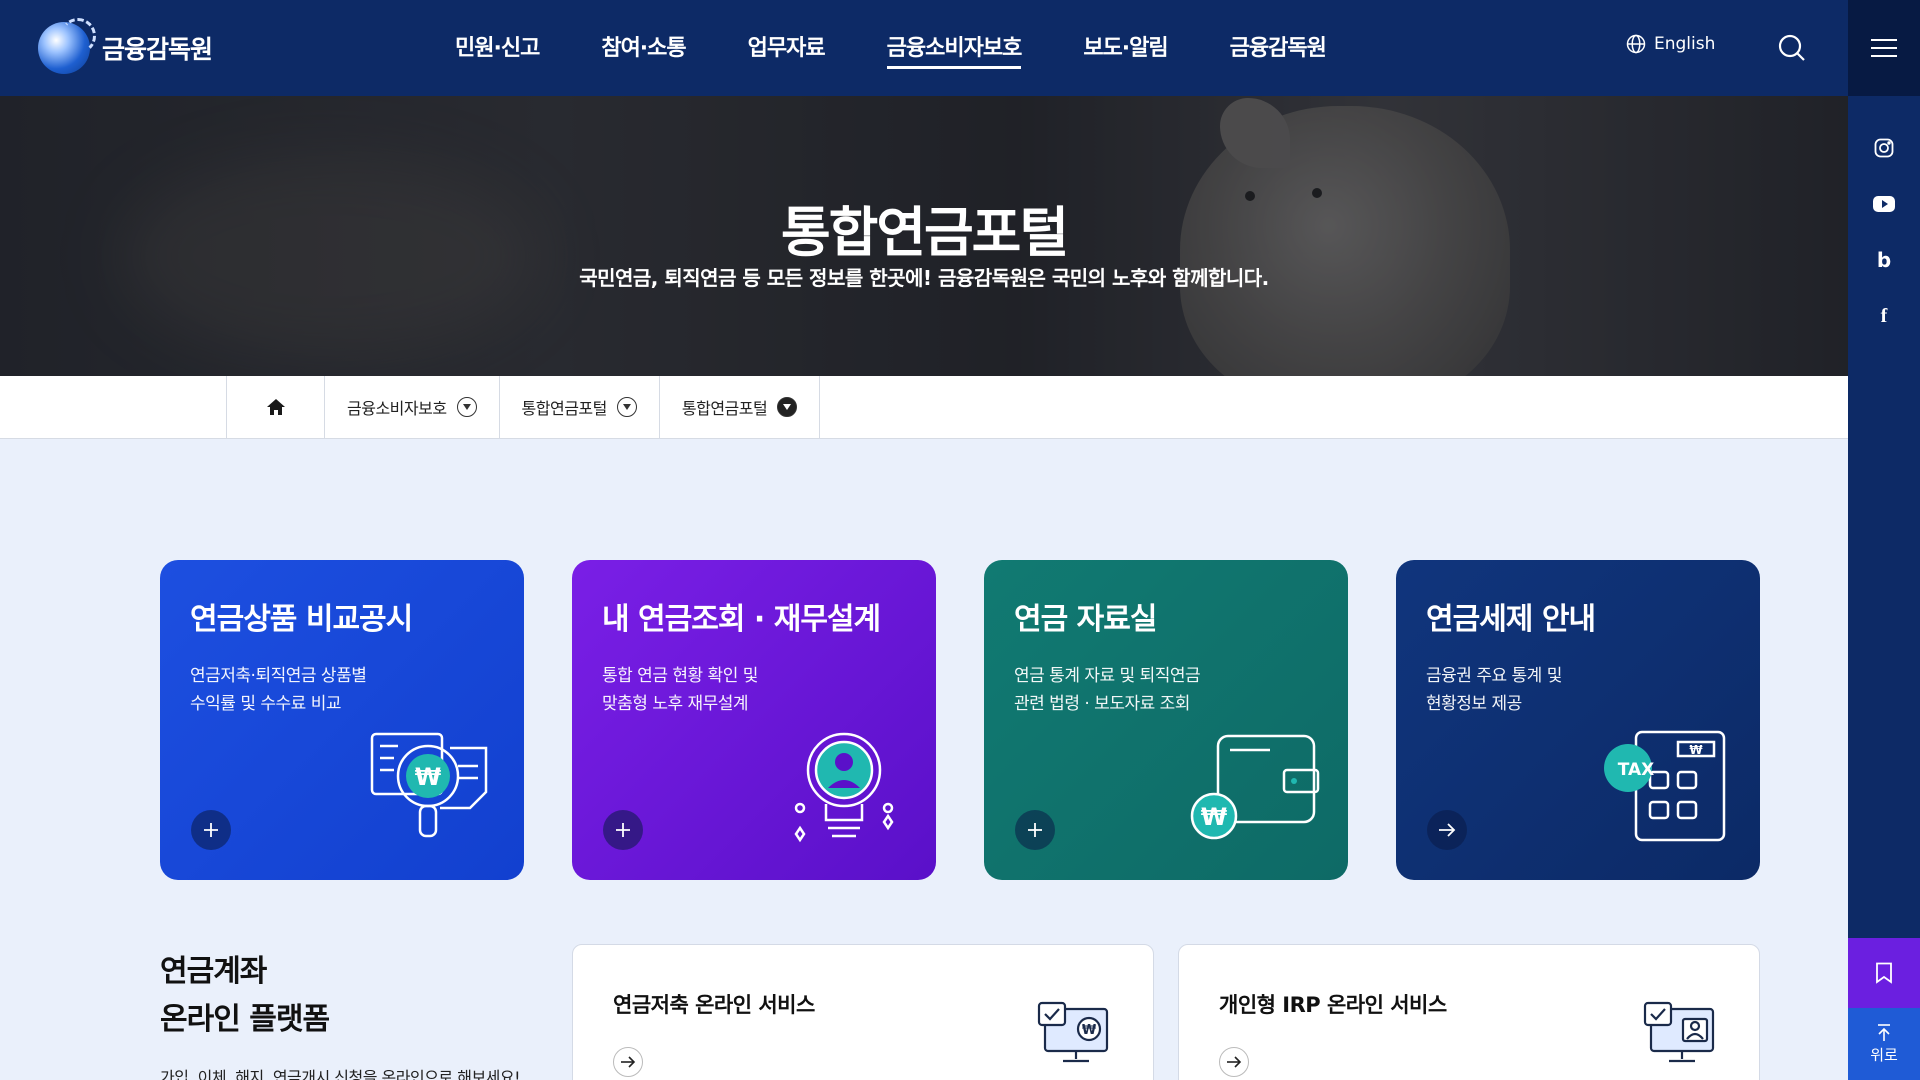 The image size is (1920, 1080). Describe the element at coordinates (245, 1019) in the screenshot. I see `section-title-line: 온라인 플랫폼` at that location.